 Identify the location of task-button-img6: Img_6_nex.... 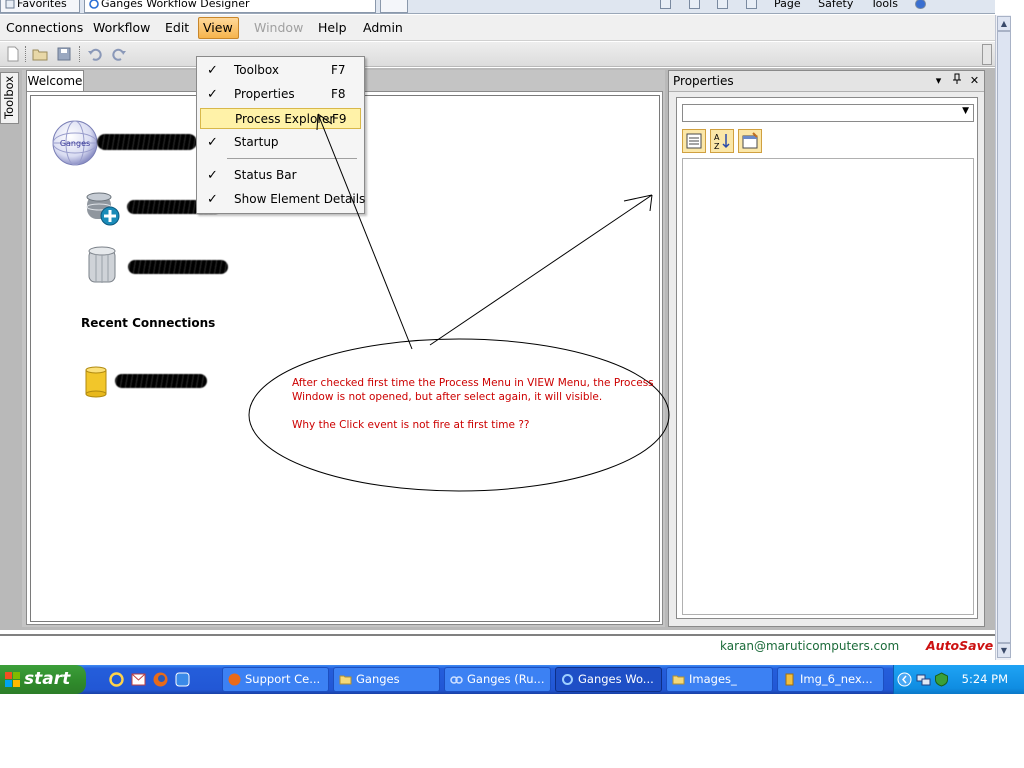
(830, 679).